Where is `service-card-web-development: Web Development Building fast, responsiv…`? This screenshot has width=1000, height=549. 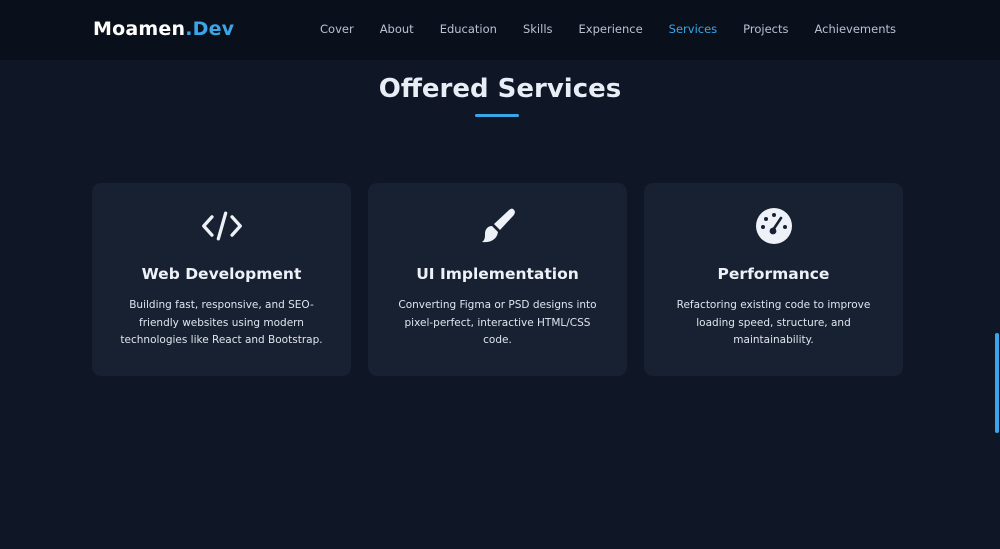
service-card-web-development: Web Development Building fast, responsiv… is located at coordinates (221, 279).